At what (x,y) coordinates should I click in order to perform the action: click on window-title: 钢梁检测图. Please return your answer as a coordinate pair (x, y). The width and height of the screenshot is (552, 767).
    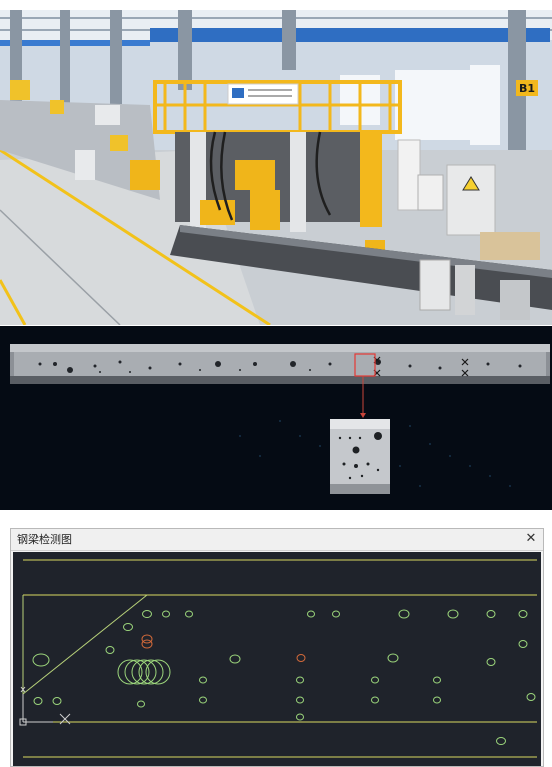
    Looking at the image, I should click on (44, 539).